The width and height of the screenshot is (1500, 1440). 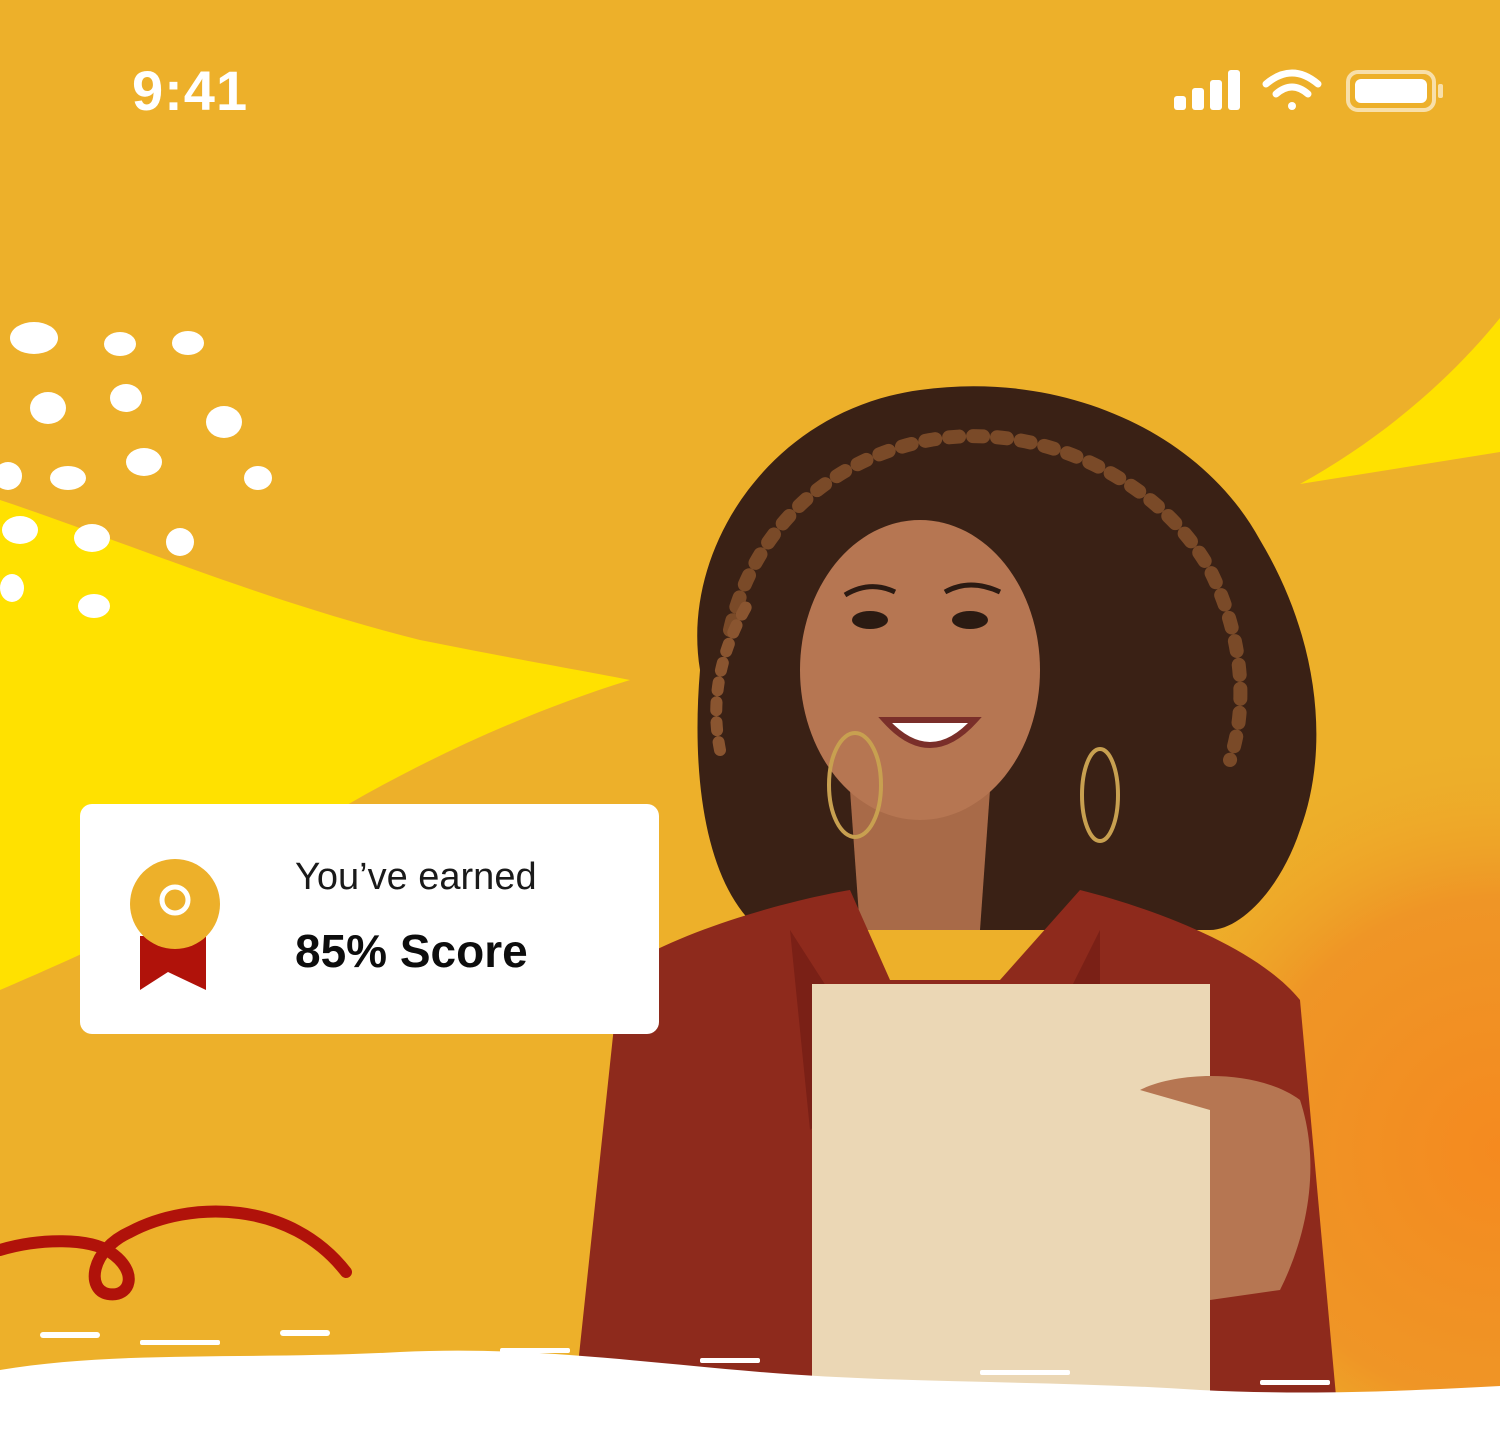 I want to click on wifi-icon, so click(x=1292, y=89).